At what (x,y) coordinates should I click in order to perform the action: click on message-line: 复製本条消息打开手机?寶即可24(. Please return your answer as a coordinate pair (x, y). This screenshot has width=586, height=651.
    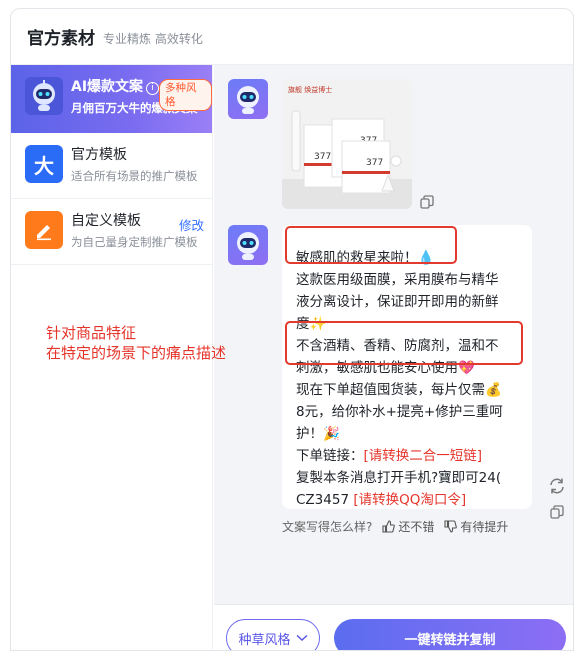
    Looking at the image, I should click on (399, 478).